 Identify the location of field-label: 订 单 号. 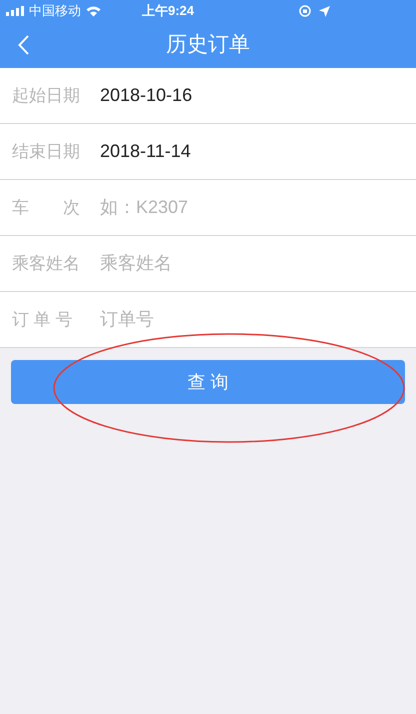
(43, 319).